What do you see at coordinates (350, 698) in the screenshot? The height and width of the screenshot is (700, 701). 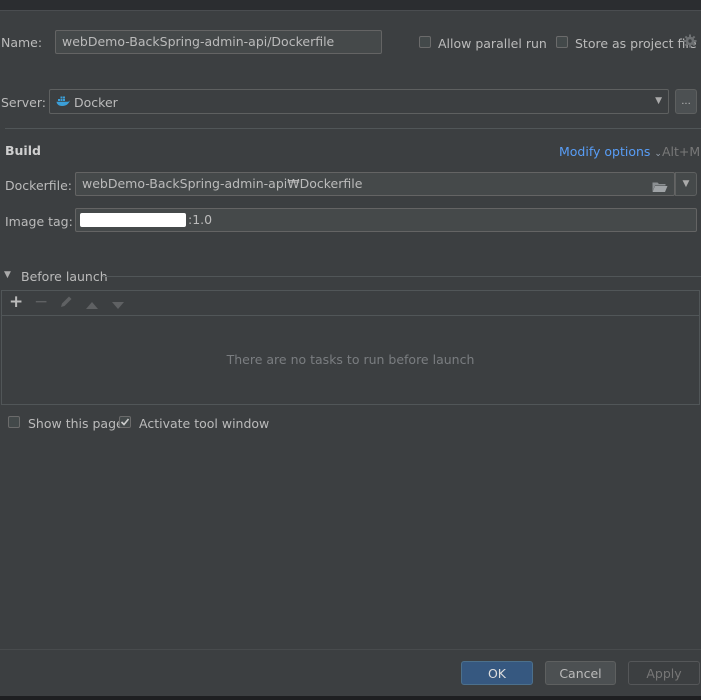 I see `window-bottom-edge` at bounding box center [350, 698].